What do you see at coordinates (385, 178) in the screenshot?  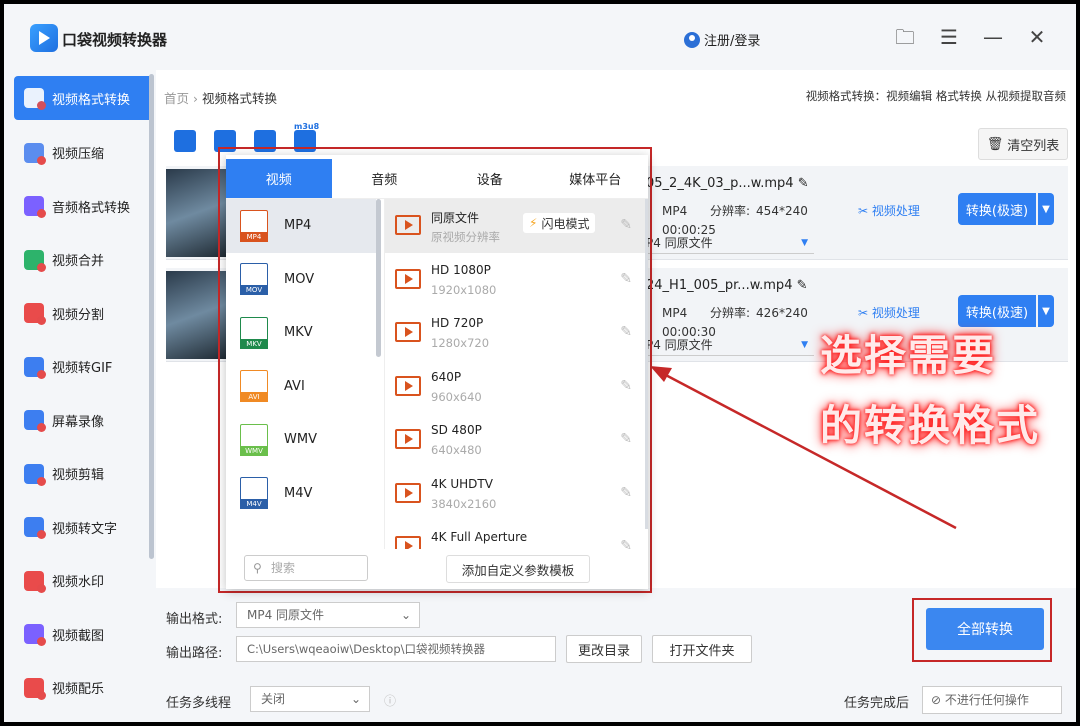 I see `tab-1: 音频` at bounding box center [385, 178].